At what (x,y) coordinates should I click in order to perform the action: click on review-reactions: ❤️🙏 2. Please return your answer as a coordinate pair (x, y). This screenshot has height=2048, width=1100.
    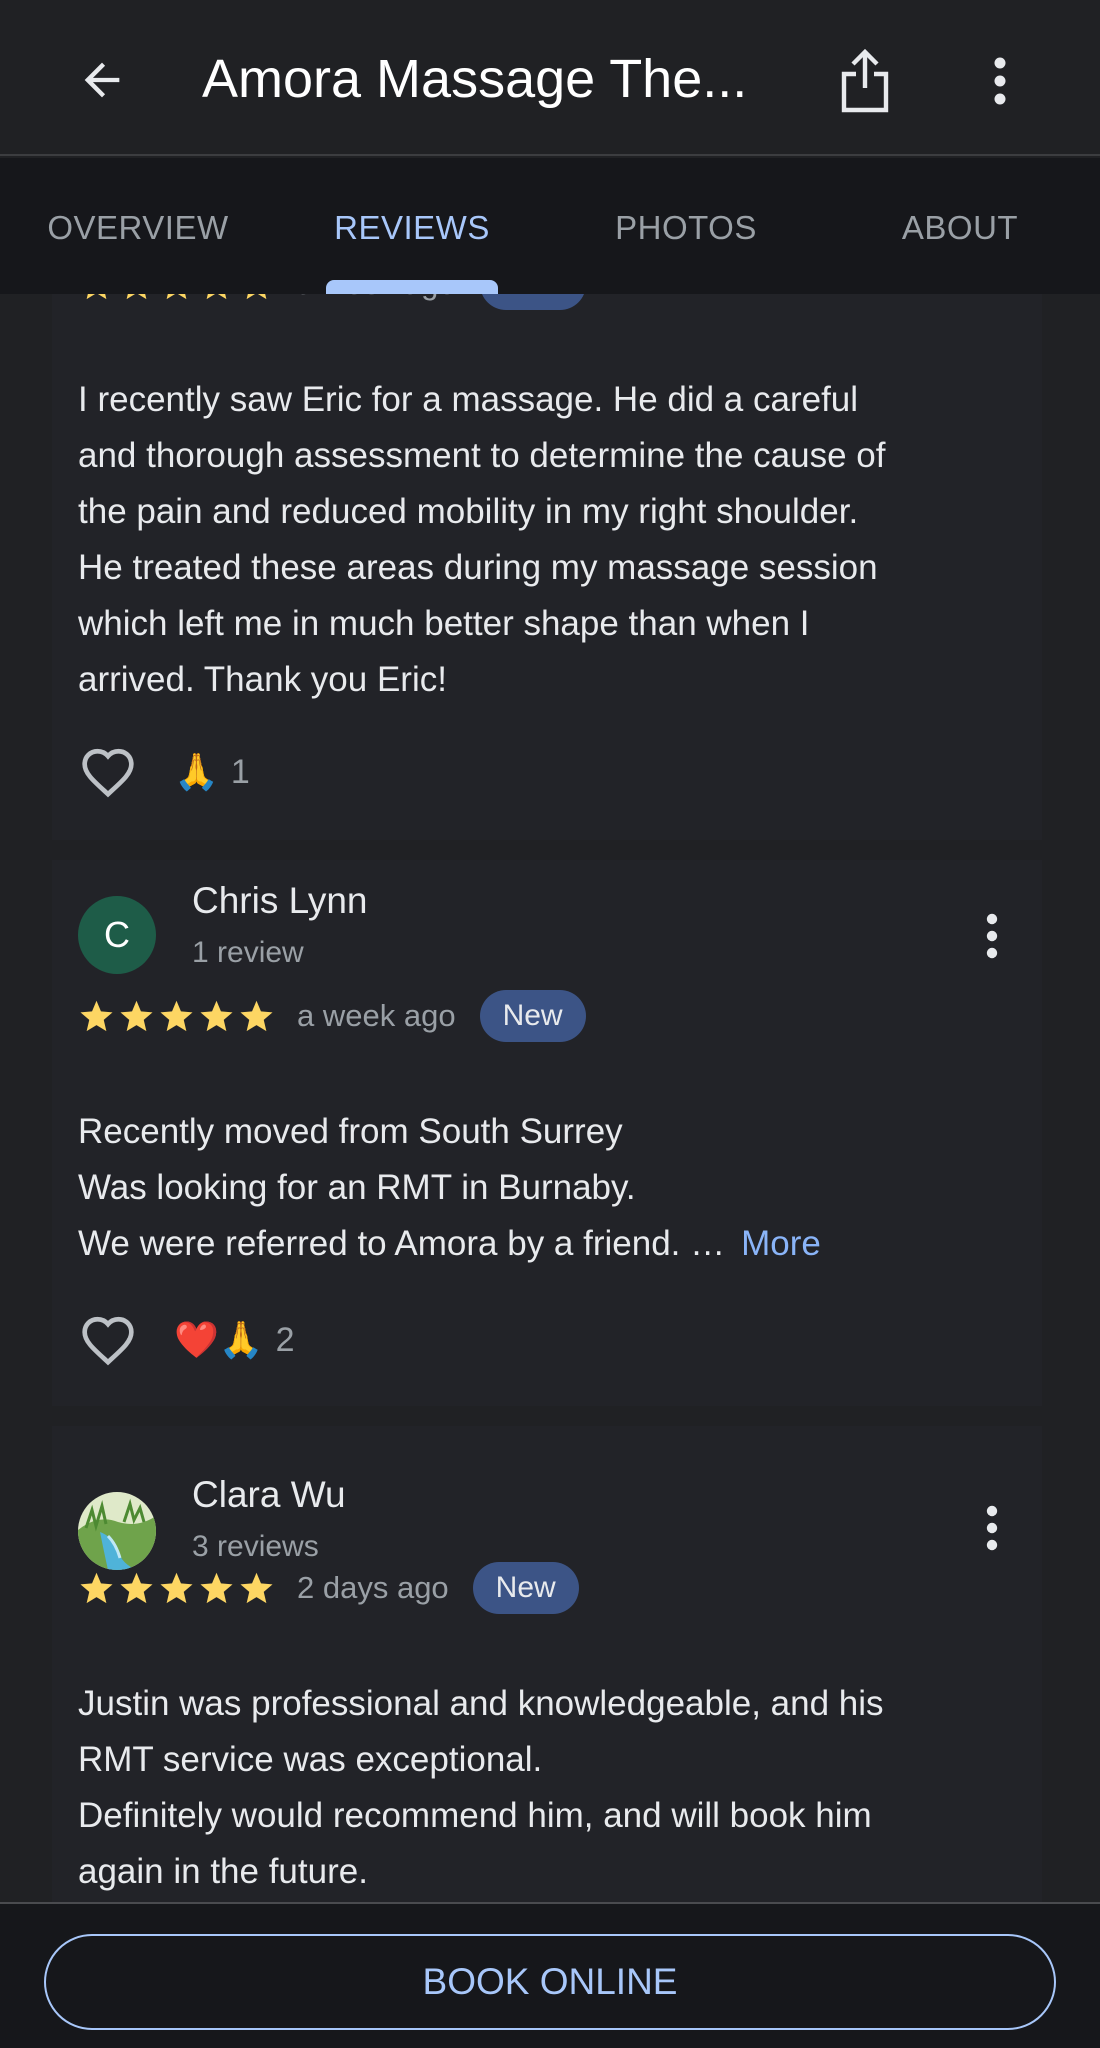
    Looking at the image, I should click on (186, 1340).